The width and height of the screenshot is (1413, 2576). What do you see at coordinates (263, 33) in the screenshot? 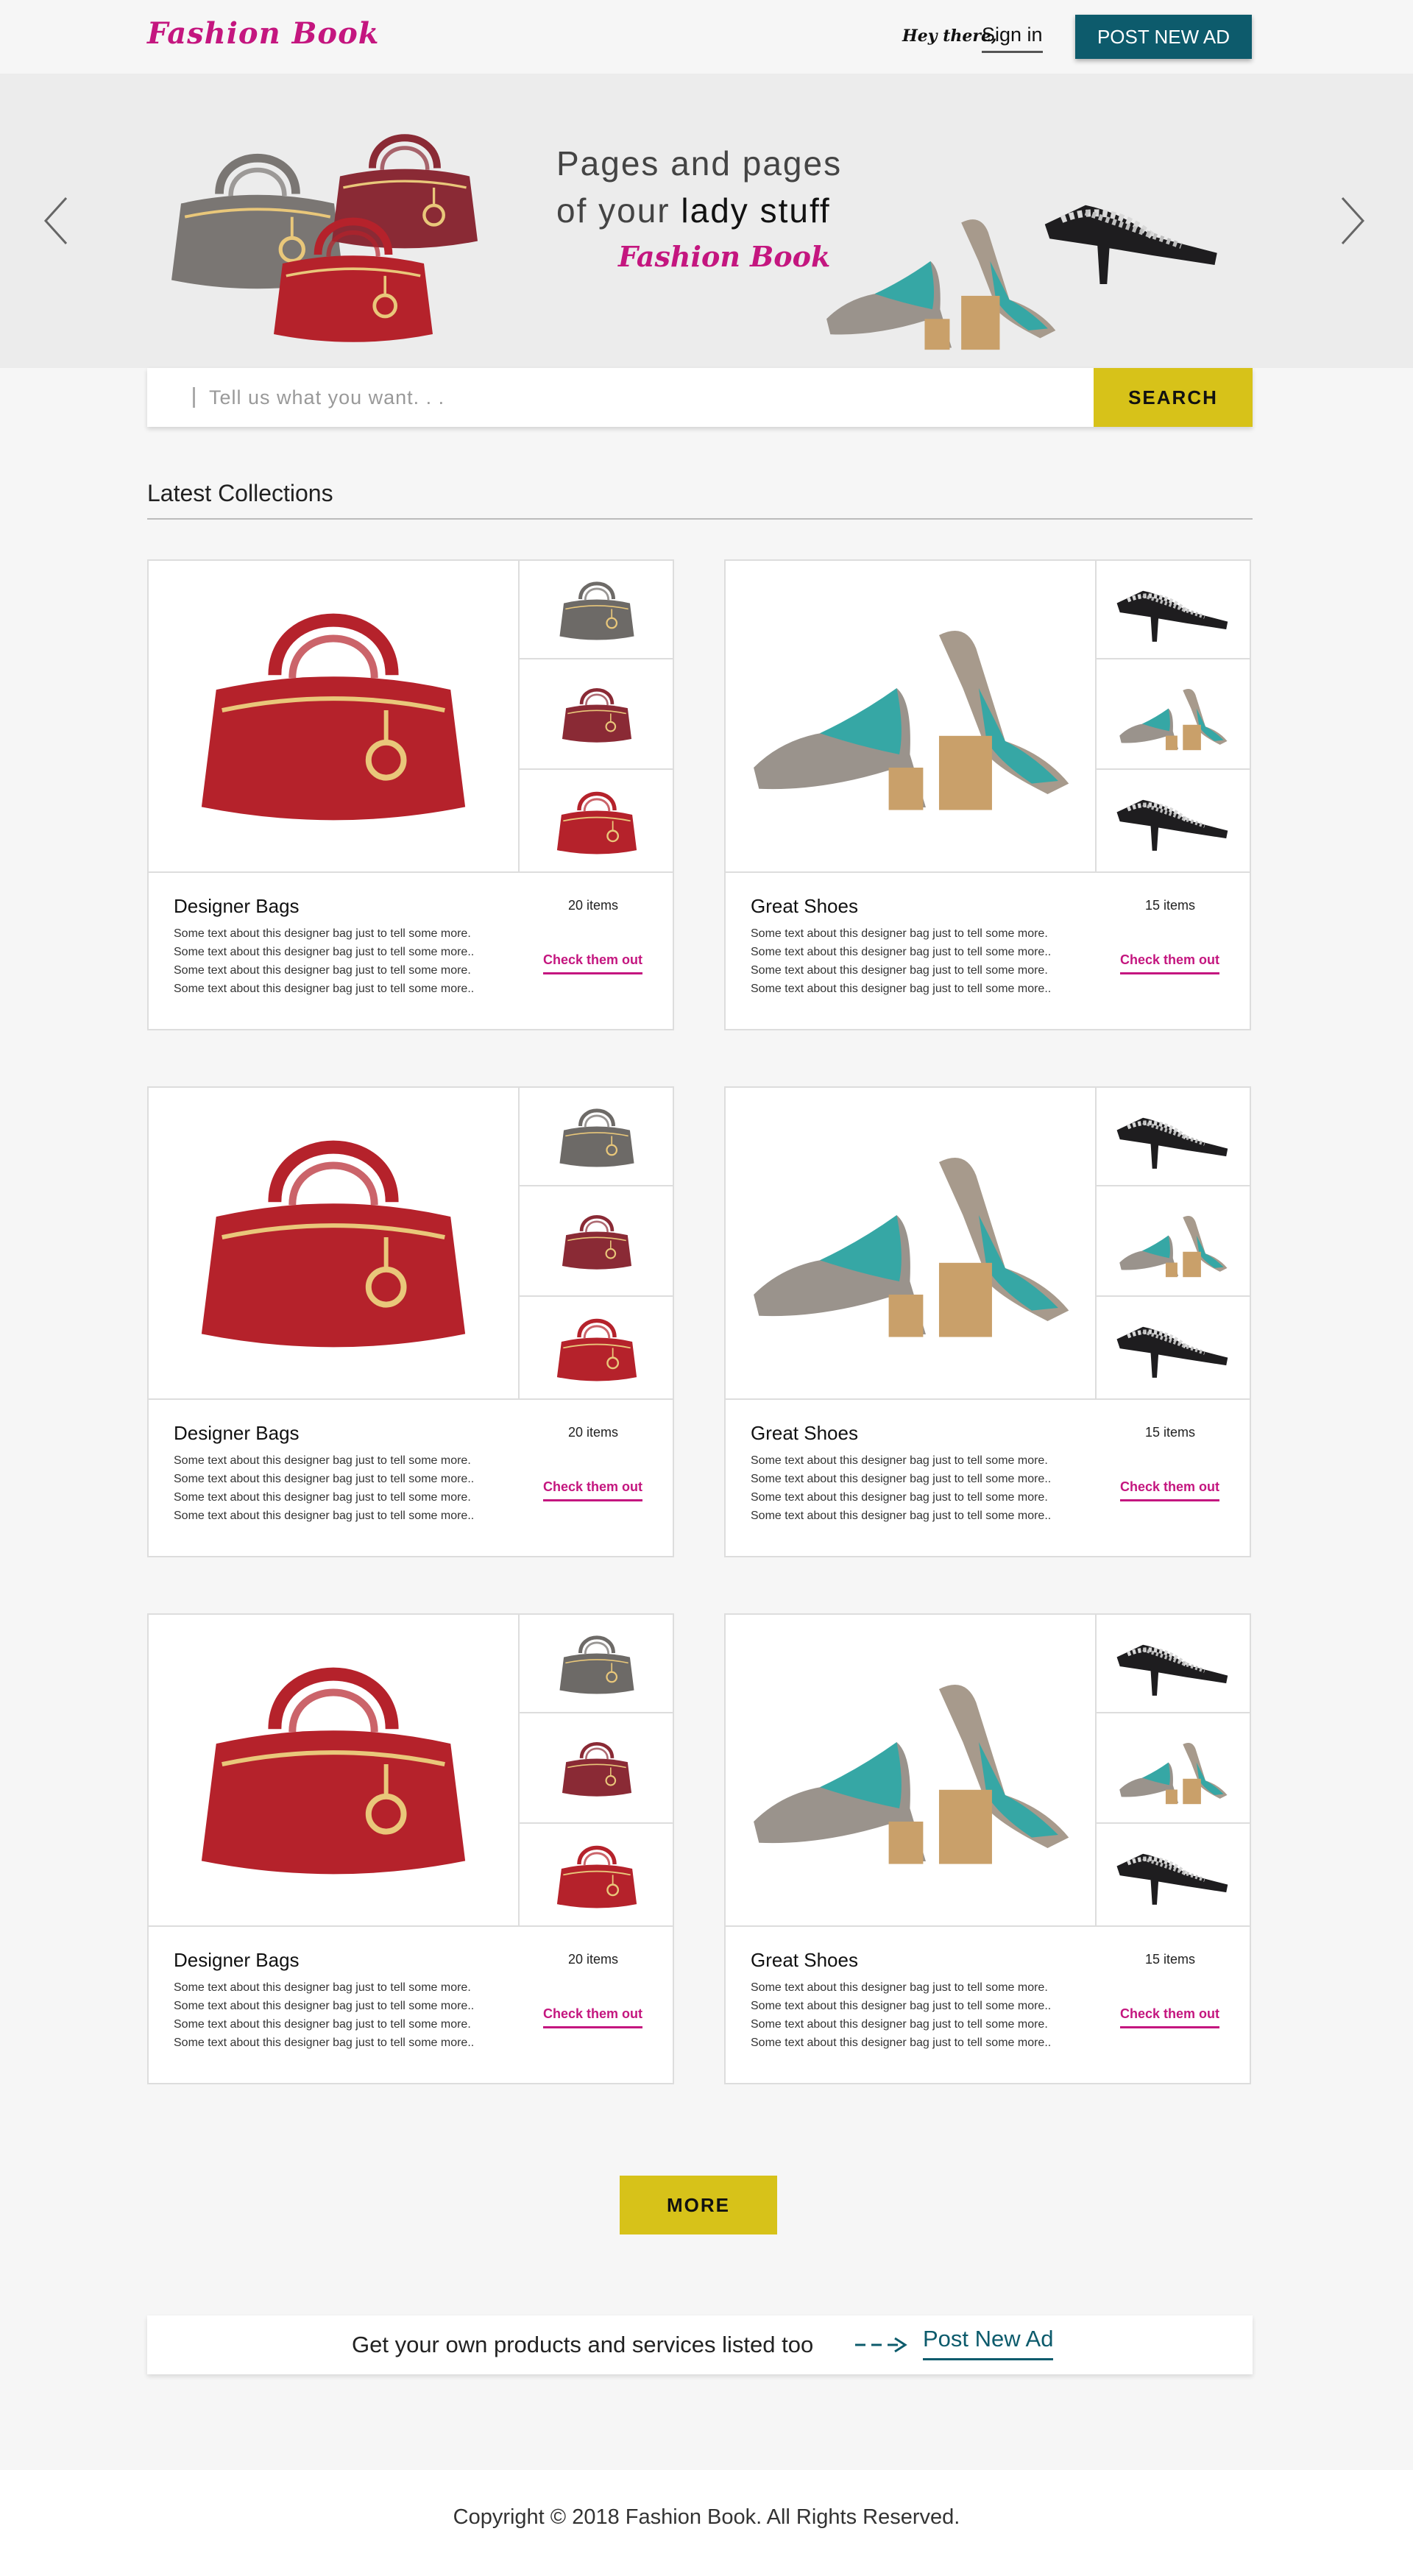
I see `site-logo: Fashion Book` at bounding box center [263, 33].